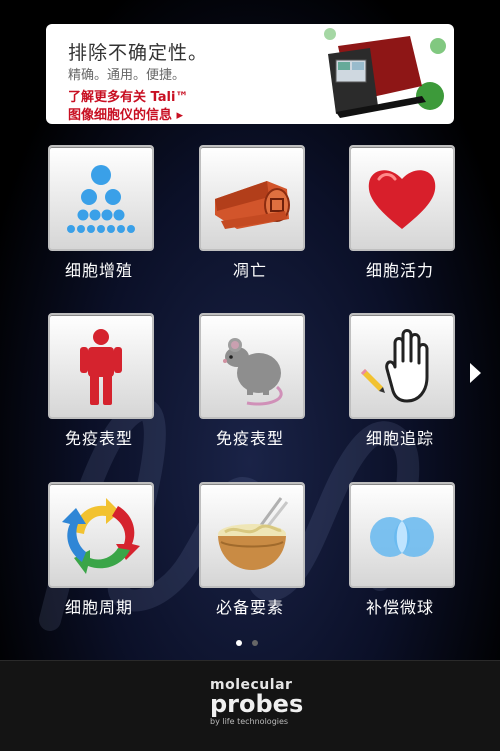  I want to click on tile-immunophenotype-mouse: 免疫表型, so click(250, 393).